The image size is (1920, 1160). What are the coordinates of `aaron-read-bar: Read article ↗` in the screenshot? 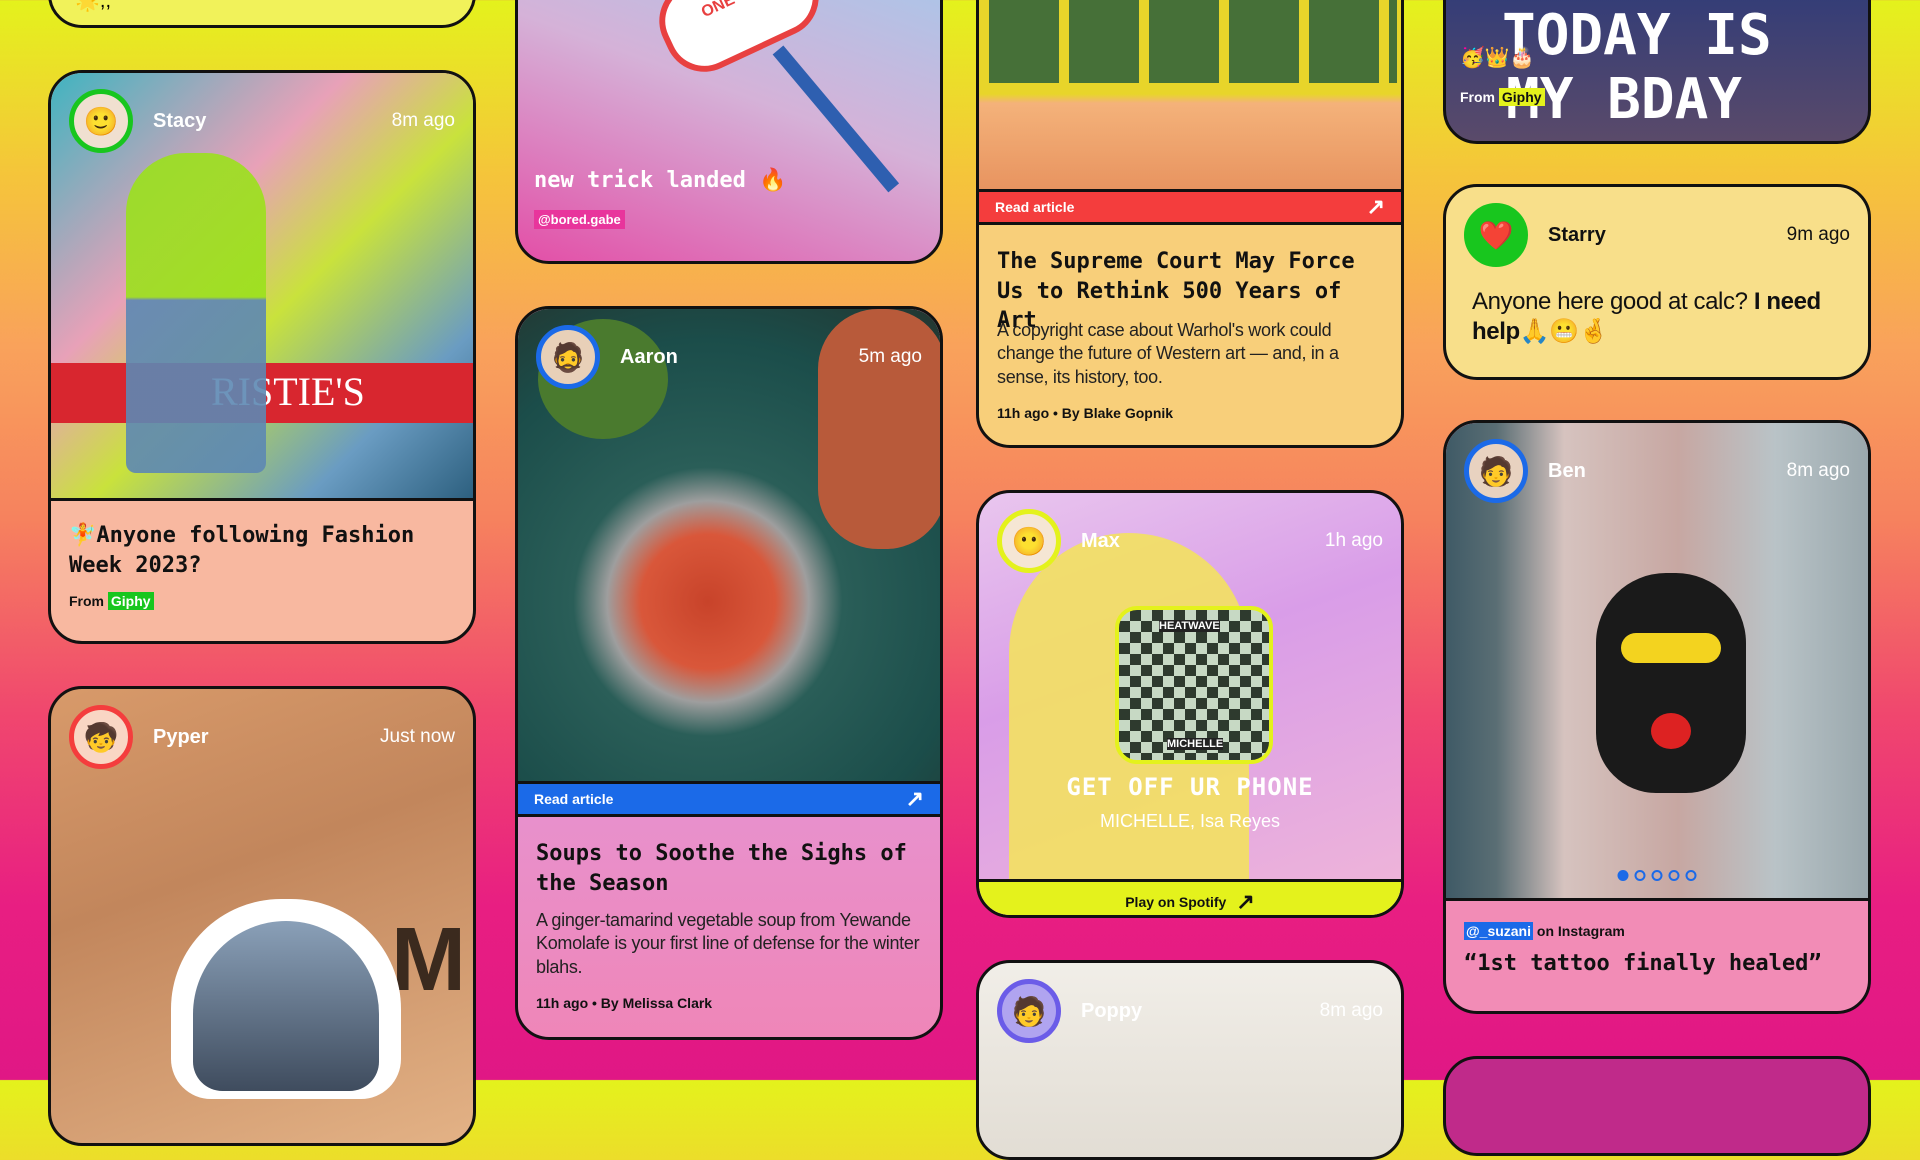 It's located at (729, 799).